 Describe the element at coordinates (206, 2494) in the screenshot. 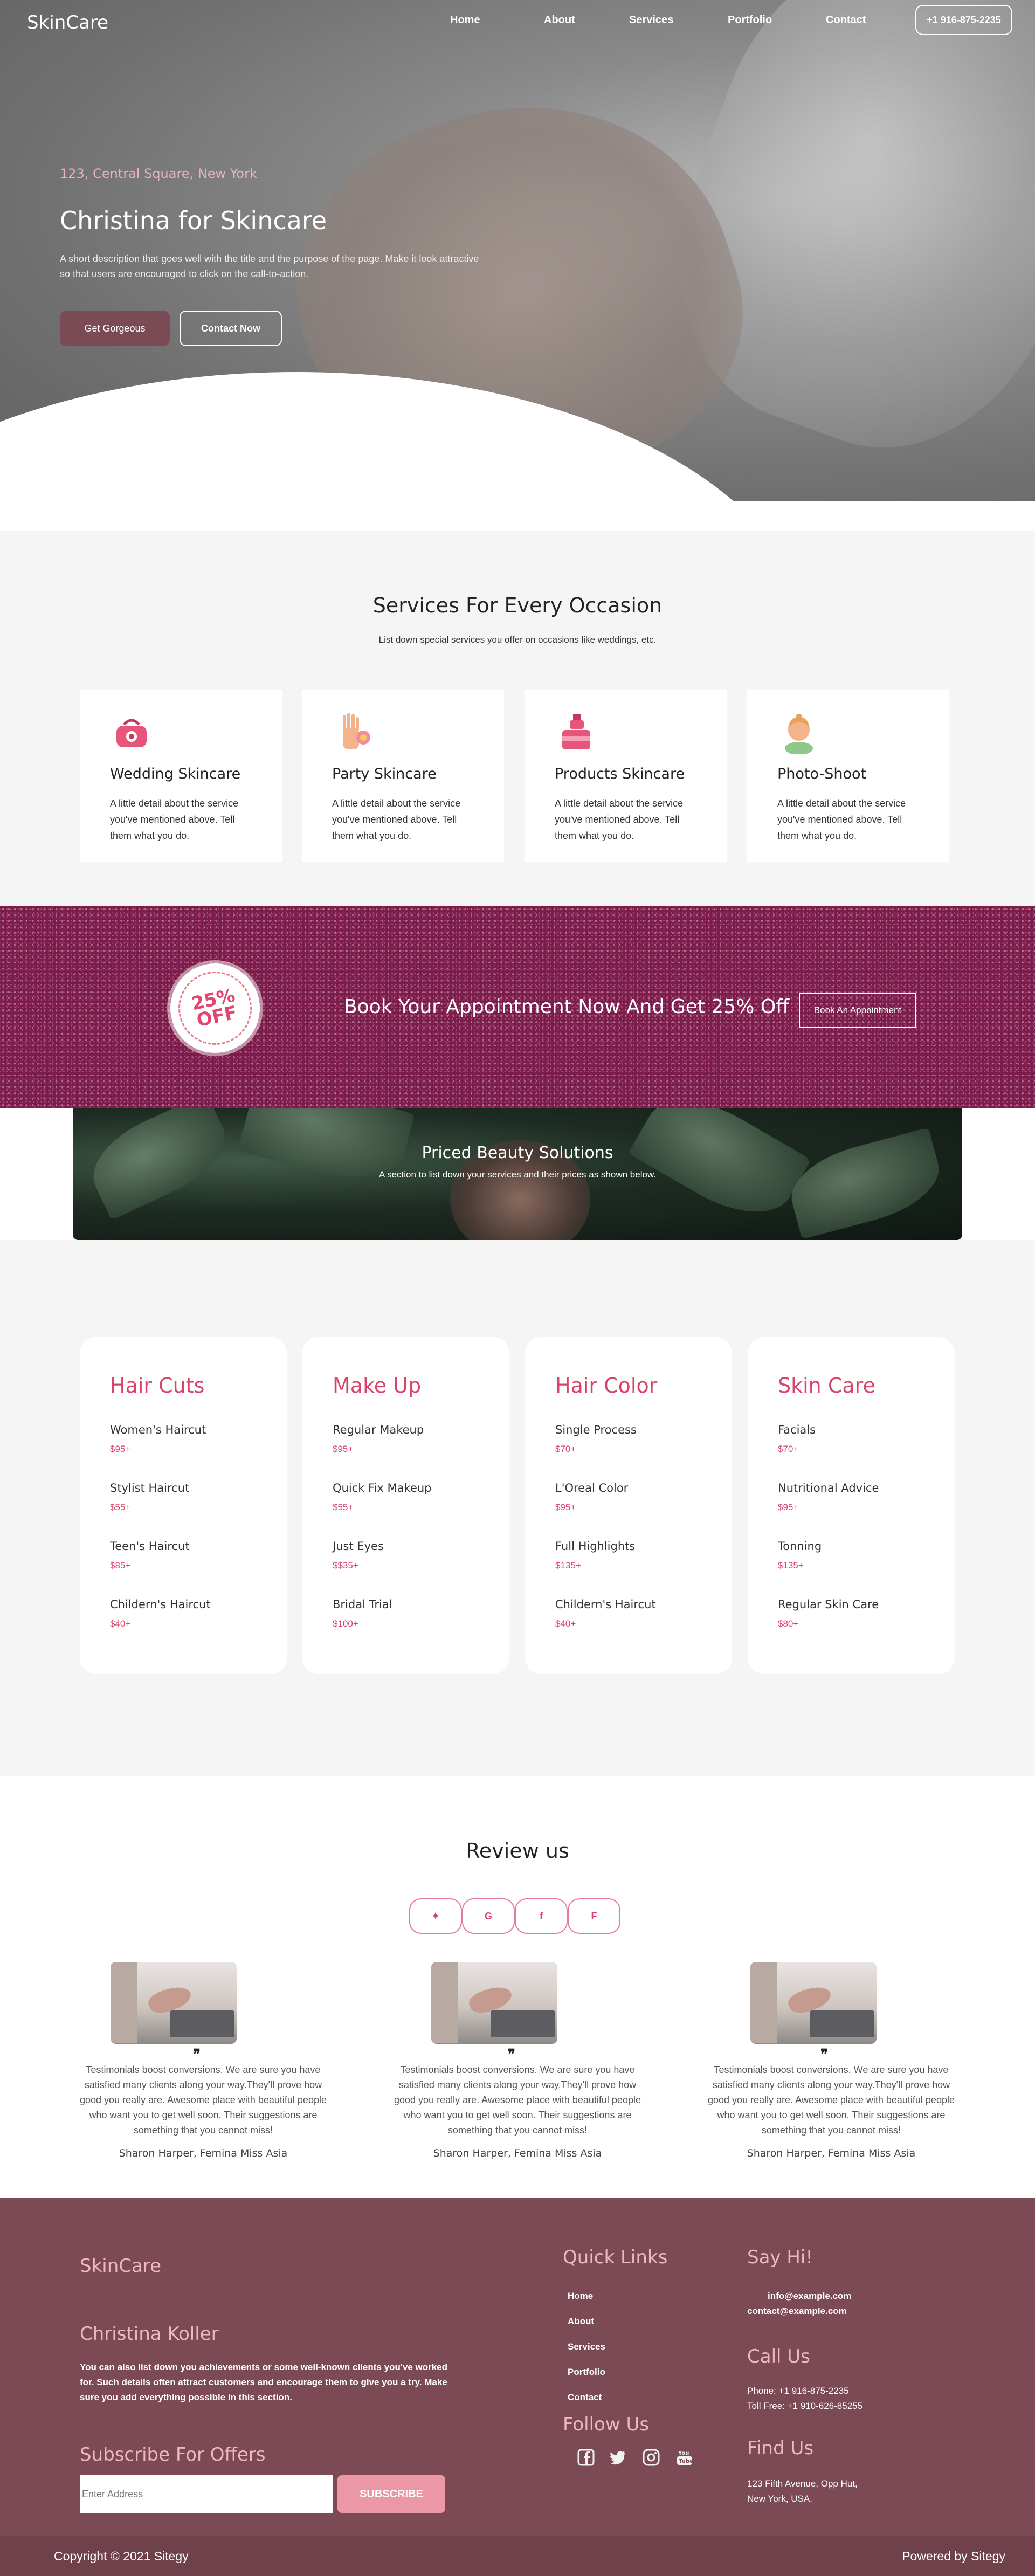

I see `subscribe-email-input` at that location.